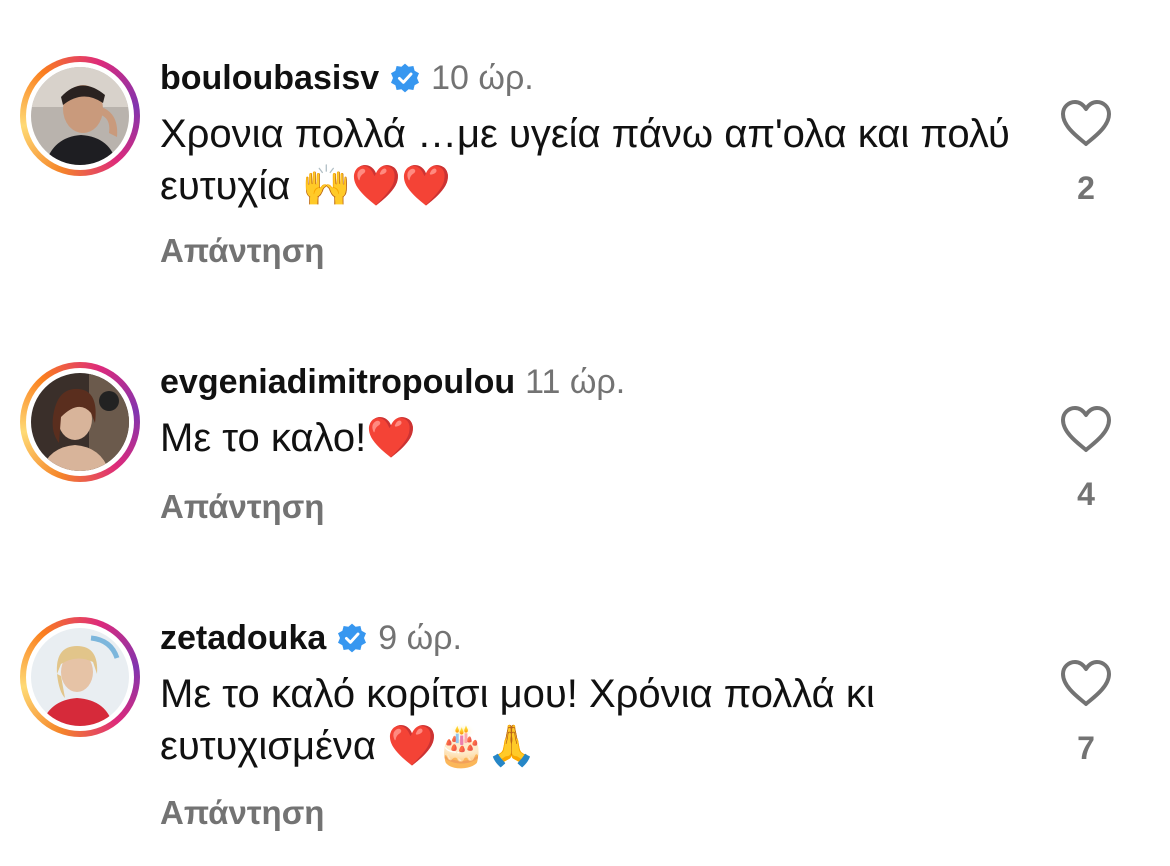  I want to click on comment-username: zetadouka, so click(243, 638).